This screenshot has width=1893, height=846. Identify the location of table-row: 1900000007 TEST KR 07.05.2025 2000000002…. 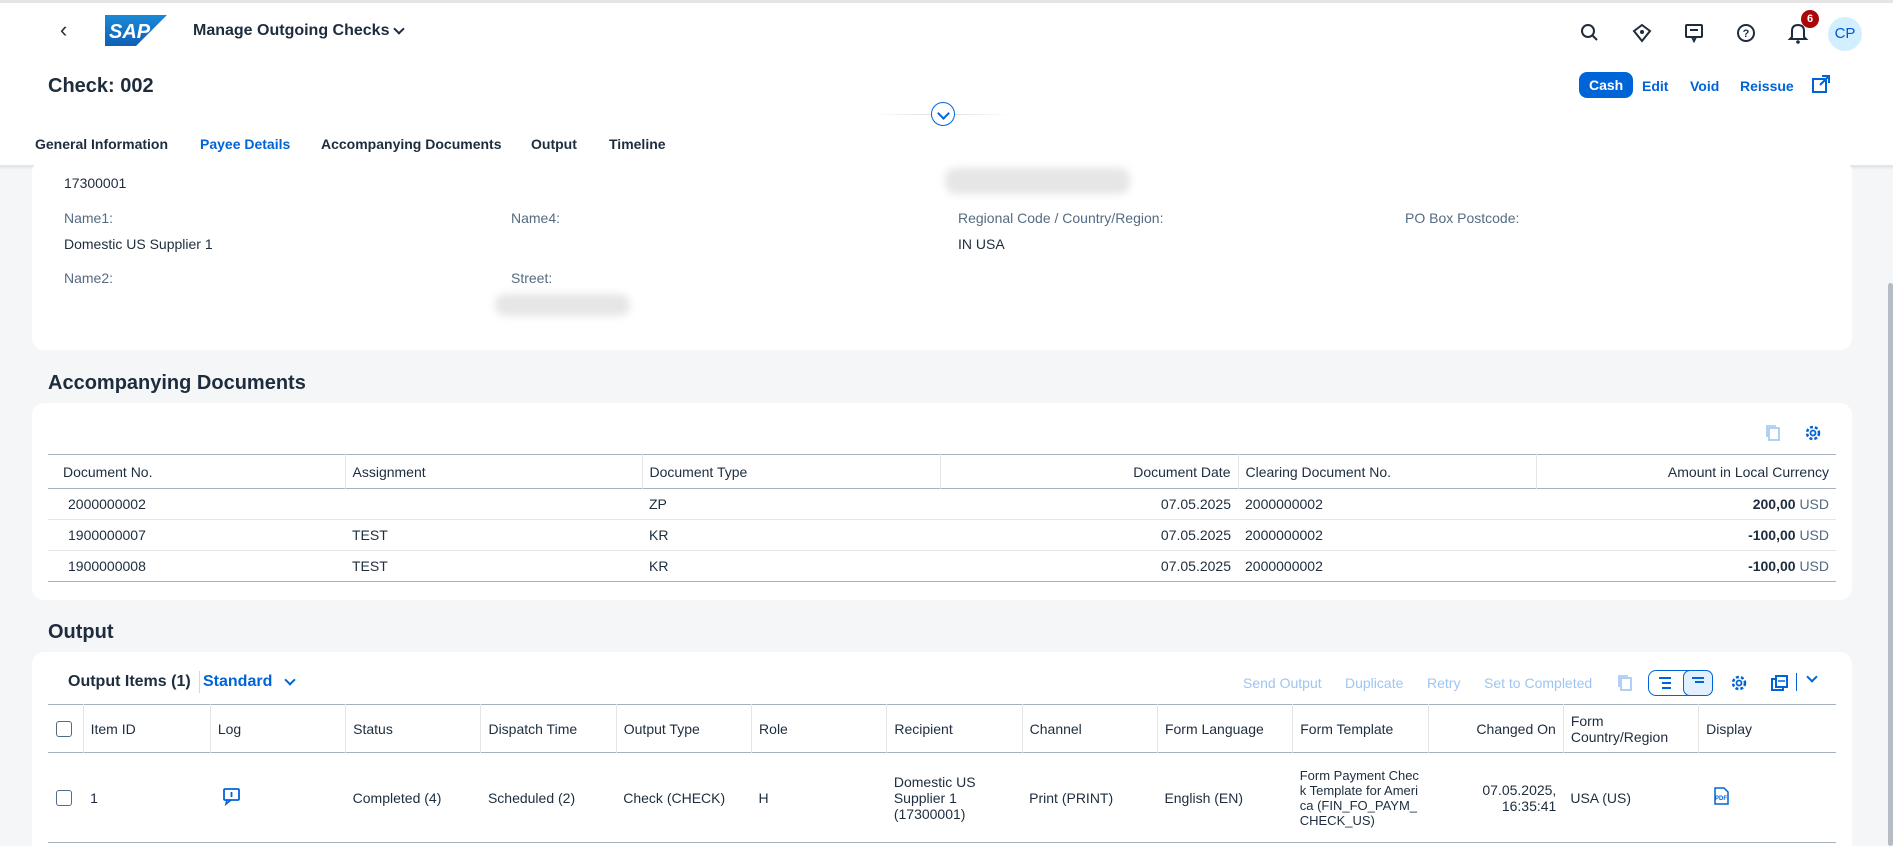
(942, 535).